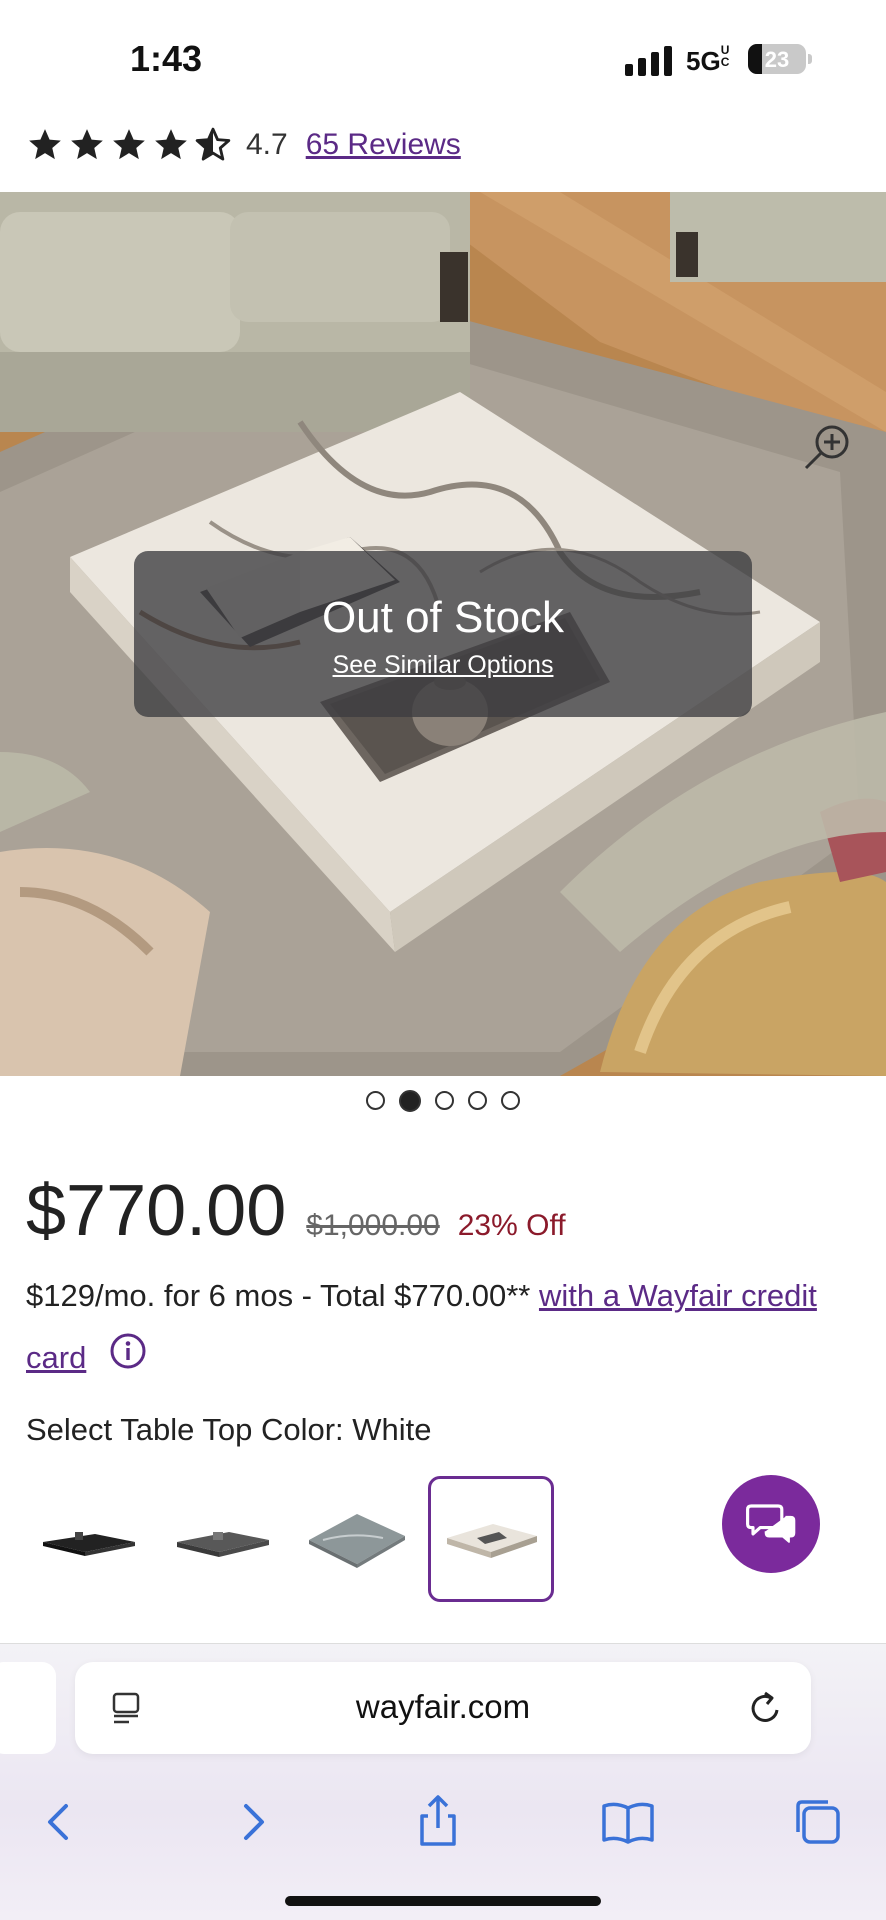 The height and width of the screenshot is (1920, 886). I want to click on status-time: 1:43, so click(166, 58).